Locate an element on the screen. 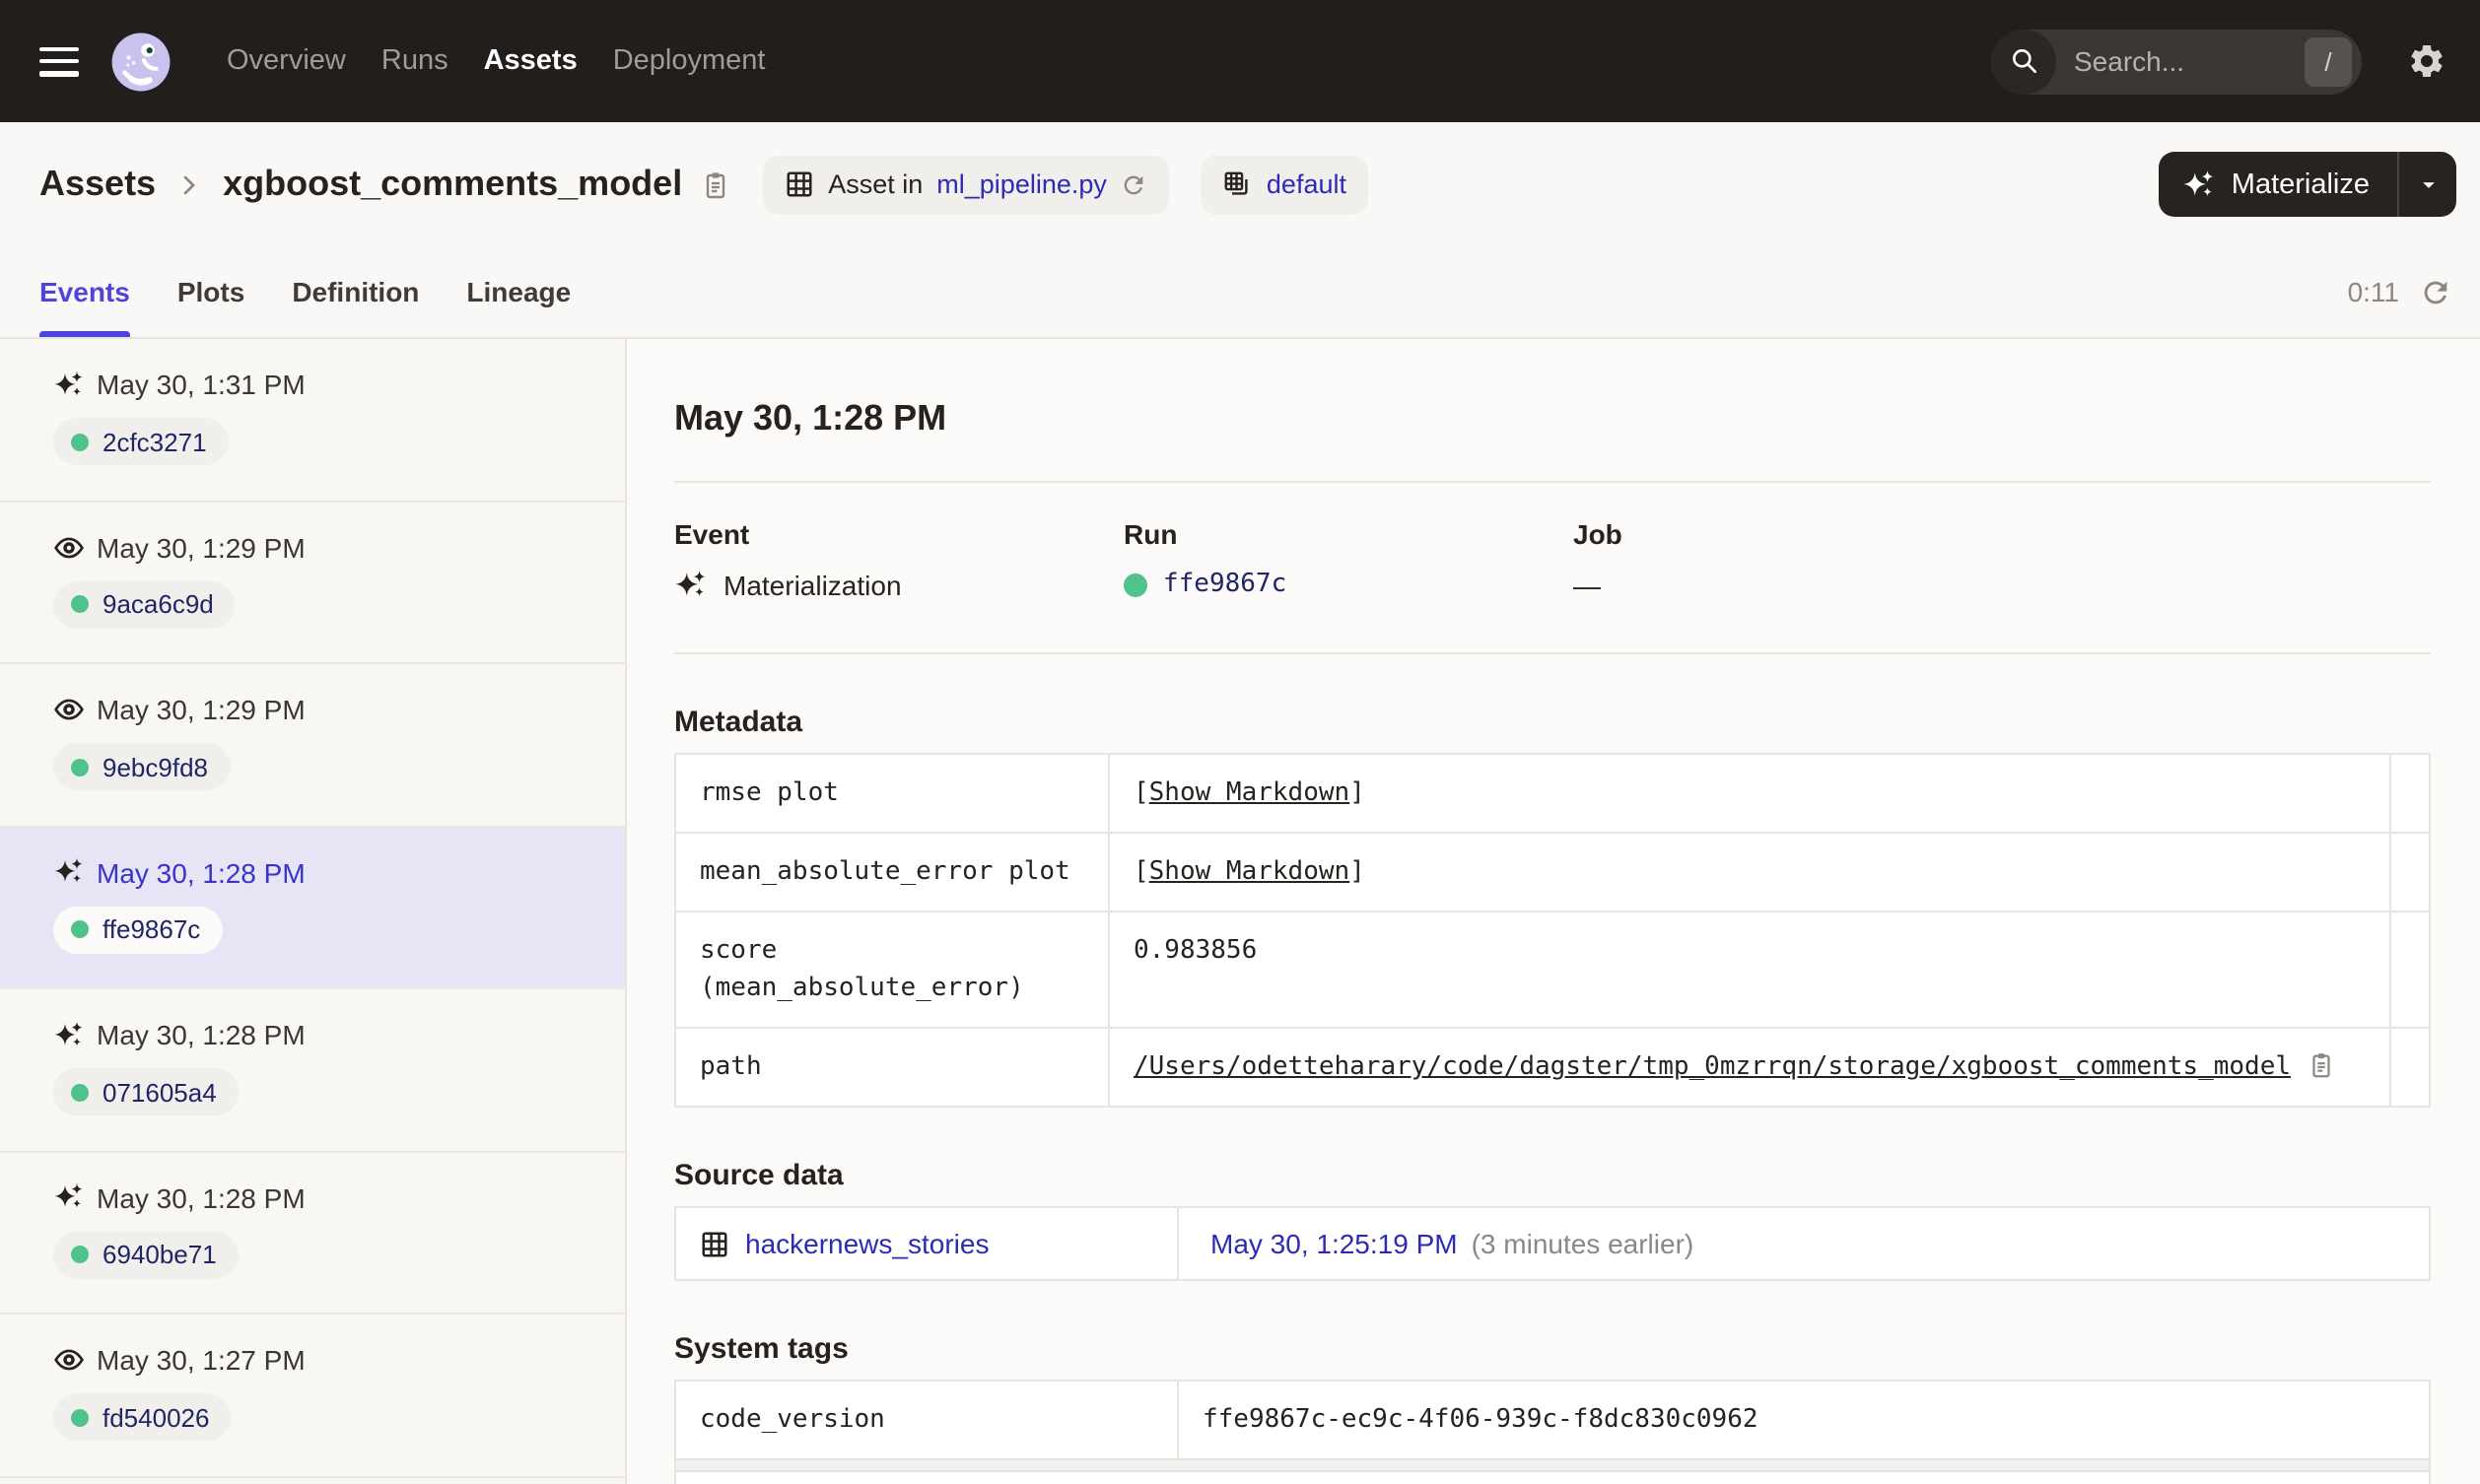 The height and width of the screenshot is (1484, 2480). run-id-link: ffe9867c is located at coordinates (1224, 584).